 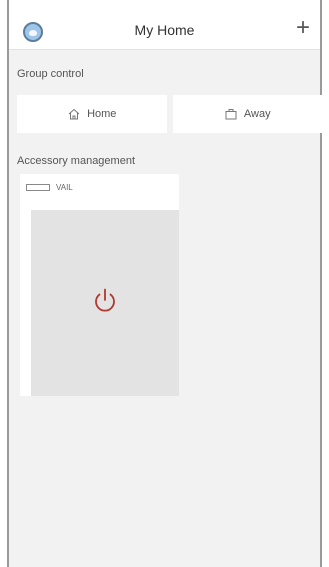 I want to click on group-control-label: Group control, so click(x=50, y=74).